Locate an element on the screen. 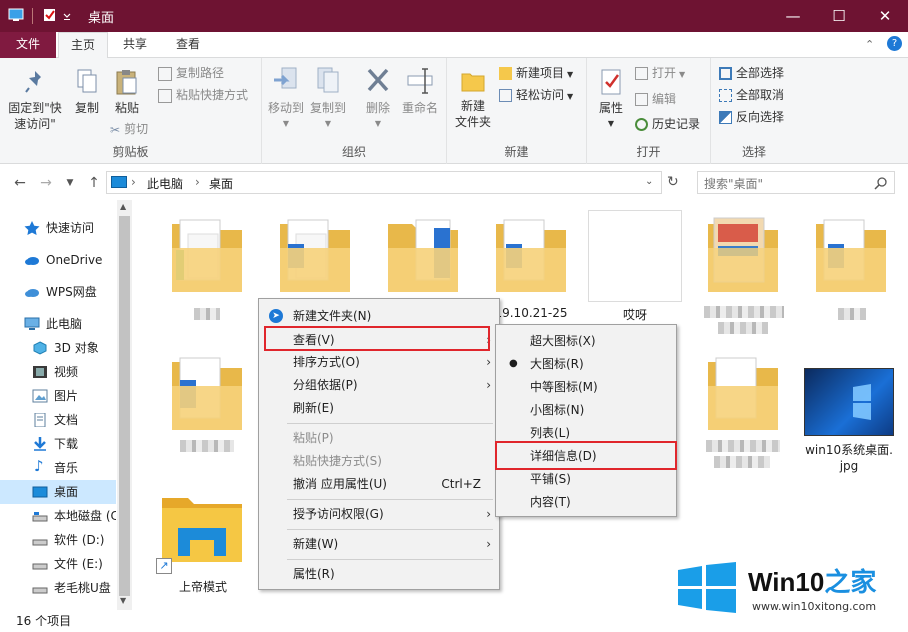 The image size is (908, 632). minimize-button: — is located at coordinates (793, 16).